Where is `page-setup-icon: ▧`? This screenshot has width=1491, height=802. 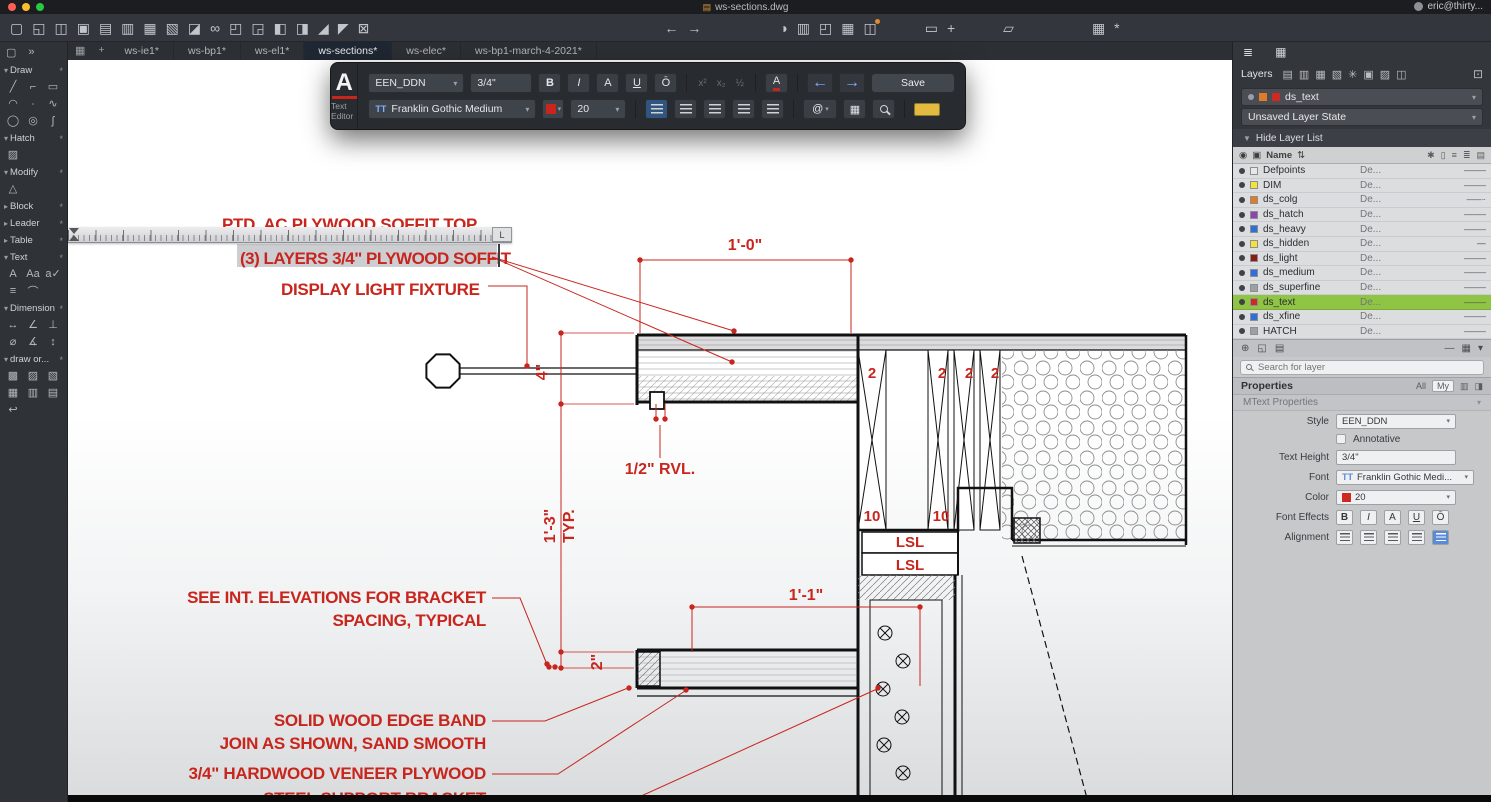 page-setup-icon: ▧ is located at coordinates (172, 28).